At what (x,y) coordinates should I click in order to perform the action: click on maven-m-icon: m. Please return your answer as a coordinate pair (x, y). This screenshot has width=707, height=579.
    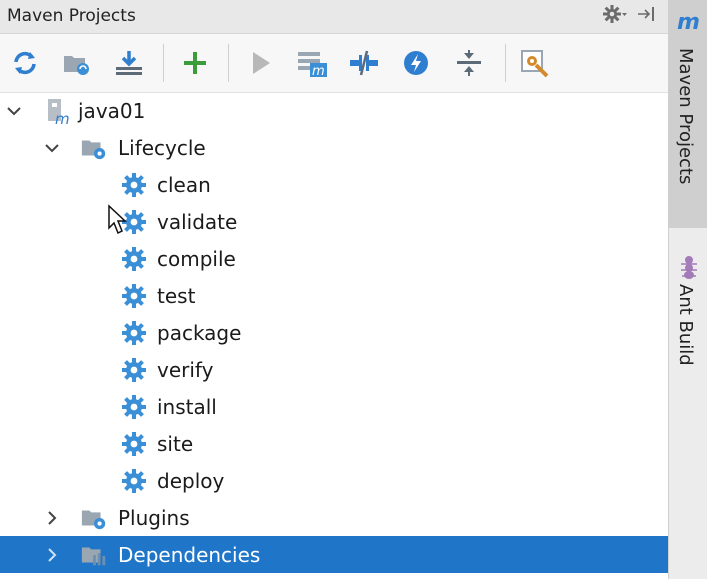
    Looking at the image, I should click on (688, 22).